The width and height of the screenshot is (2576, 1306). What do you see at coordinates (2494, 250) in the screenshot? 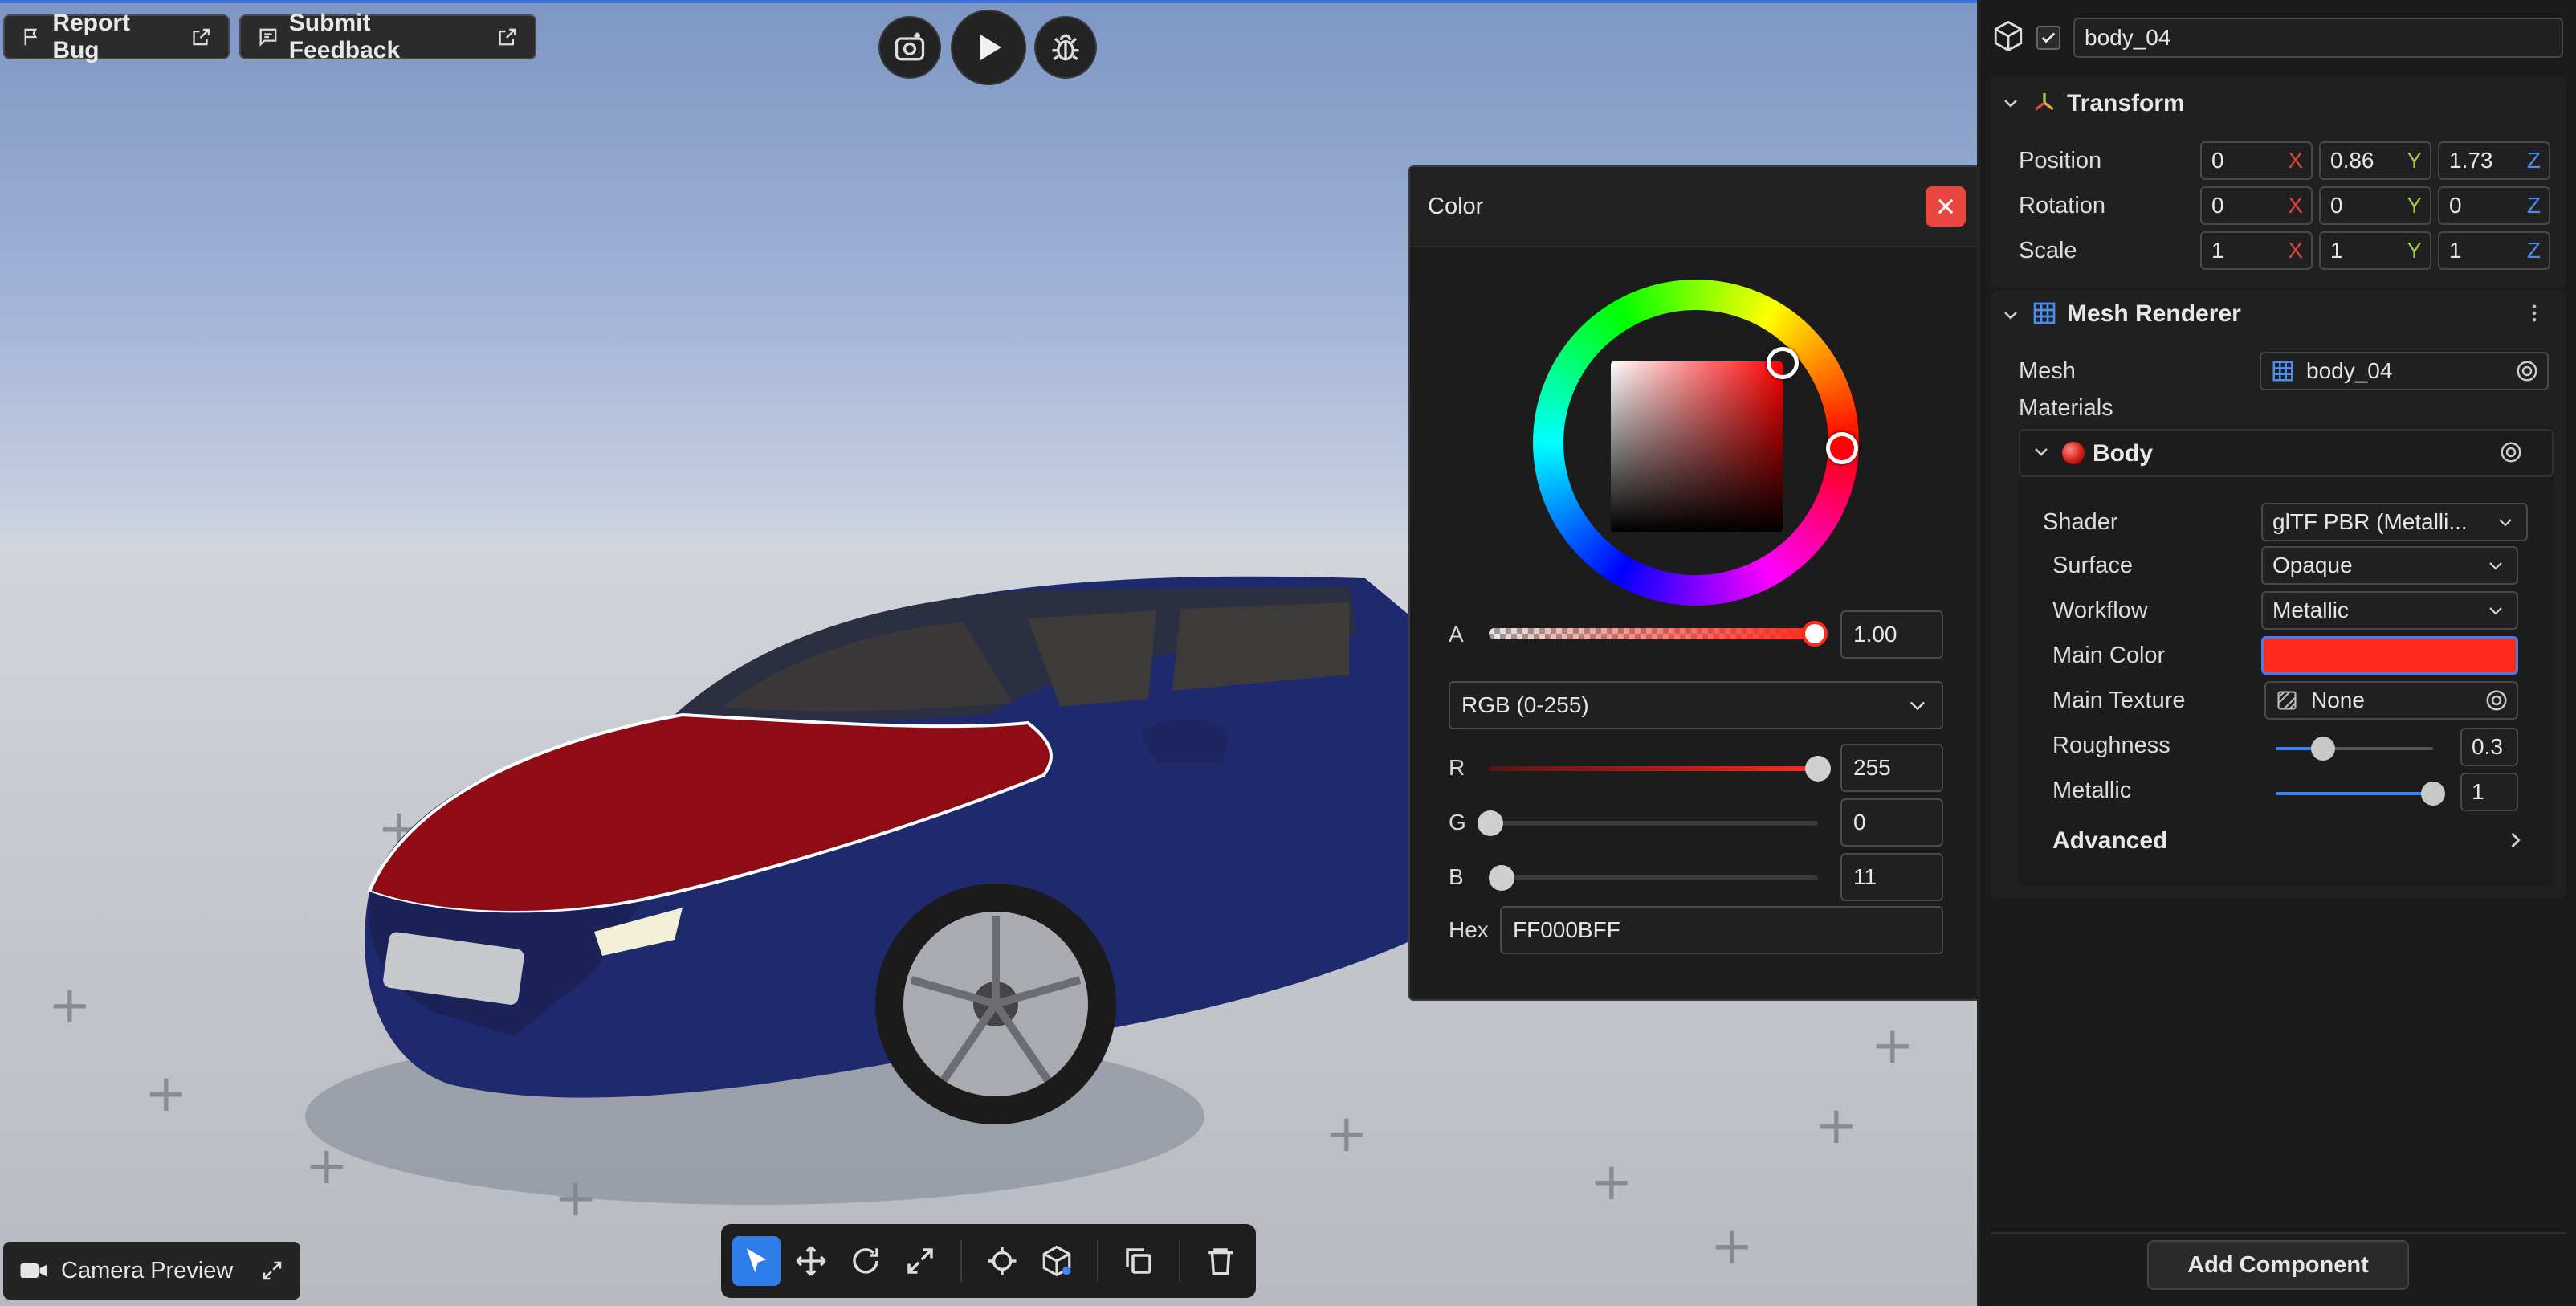
I see `scale-z-input: 1Z` at bounding box center [2494, 250].